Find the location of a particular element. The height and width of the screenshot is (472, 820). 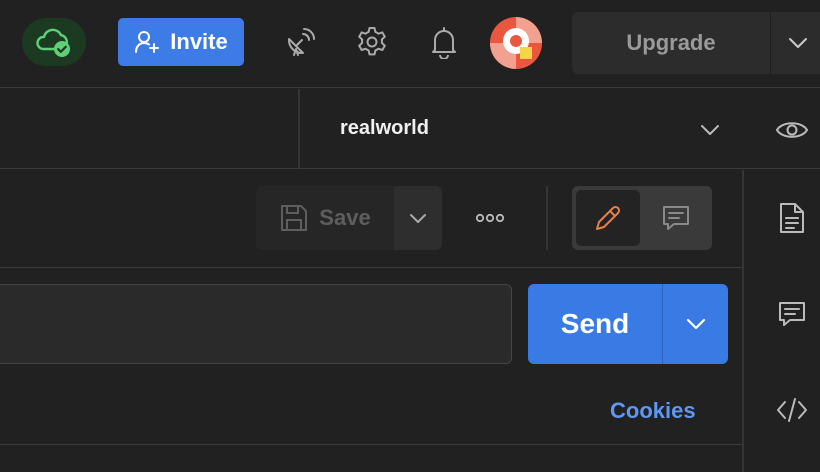

pencil-icon is located at coordinates (608, 218).